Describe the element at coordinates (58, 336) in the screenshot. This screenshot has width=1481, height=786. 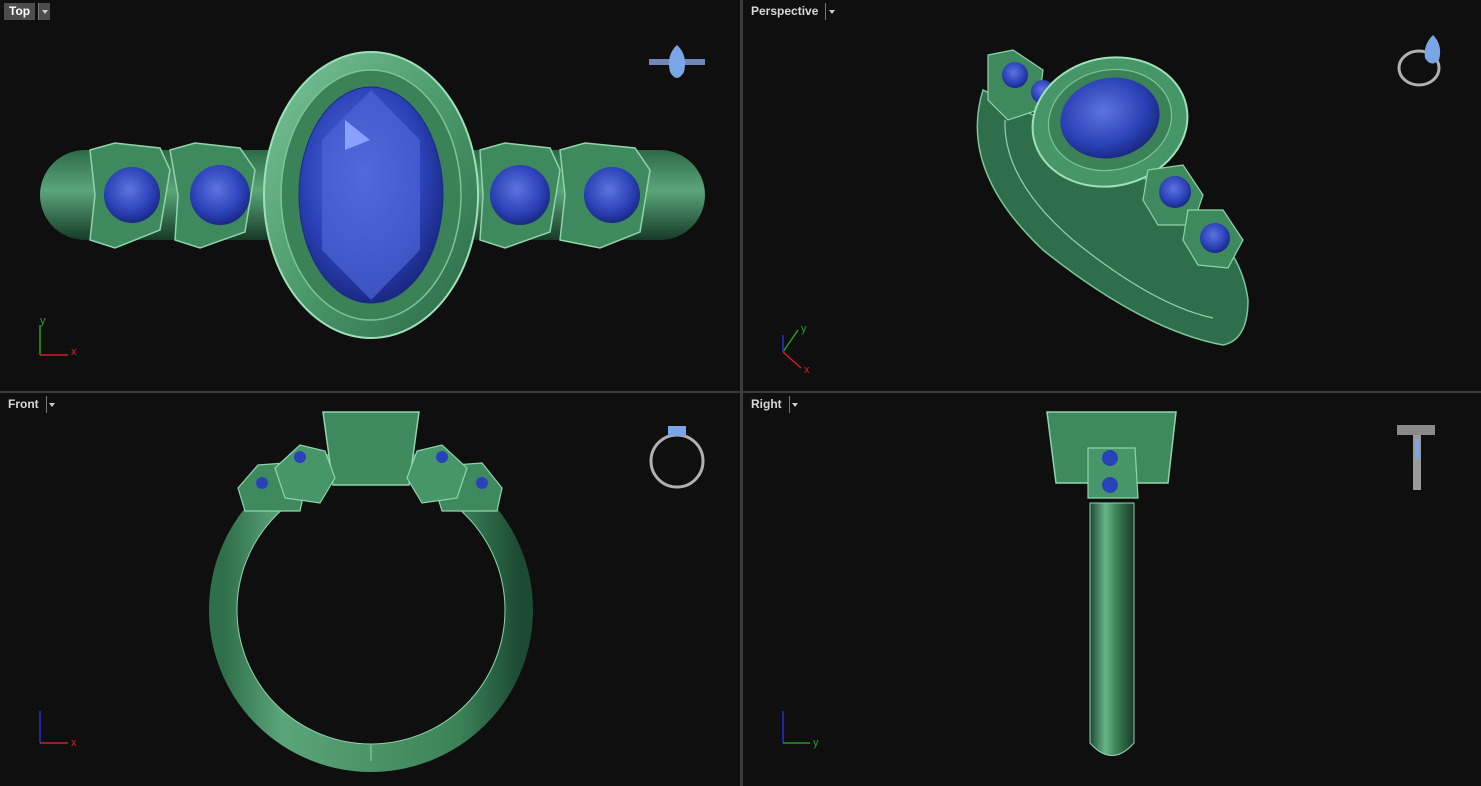
I see `axis-indicator-top: y x` at that location.